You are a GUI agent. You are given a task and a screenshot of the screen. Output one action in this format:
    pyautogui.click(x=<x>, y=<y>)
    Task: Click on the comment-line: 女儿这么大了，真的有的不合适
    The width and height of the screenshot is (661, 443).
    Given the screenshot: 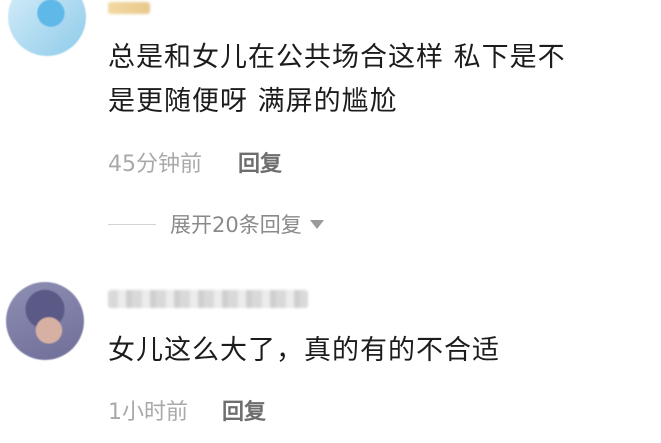 What is the action you would take?
    pyautogui.click(x=304, y=350)
    